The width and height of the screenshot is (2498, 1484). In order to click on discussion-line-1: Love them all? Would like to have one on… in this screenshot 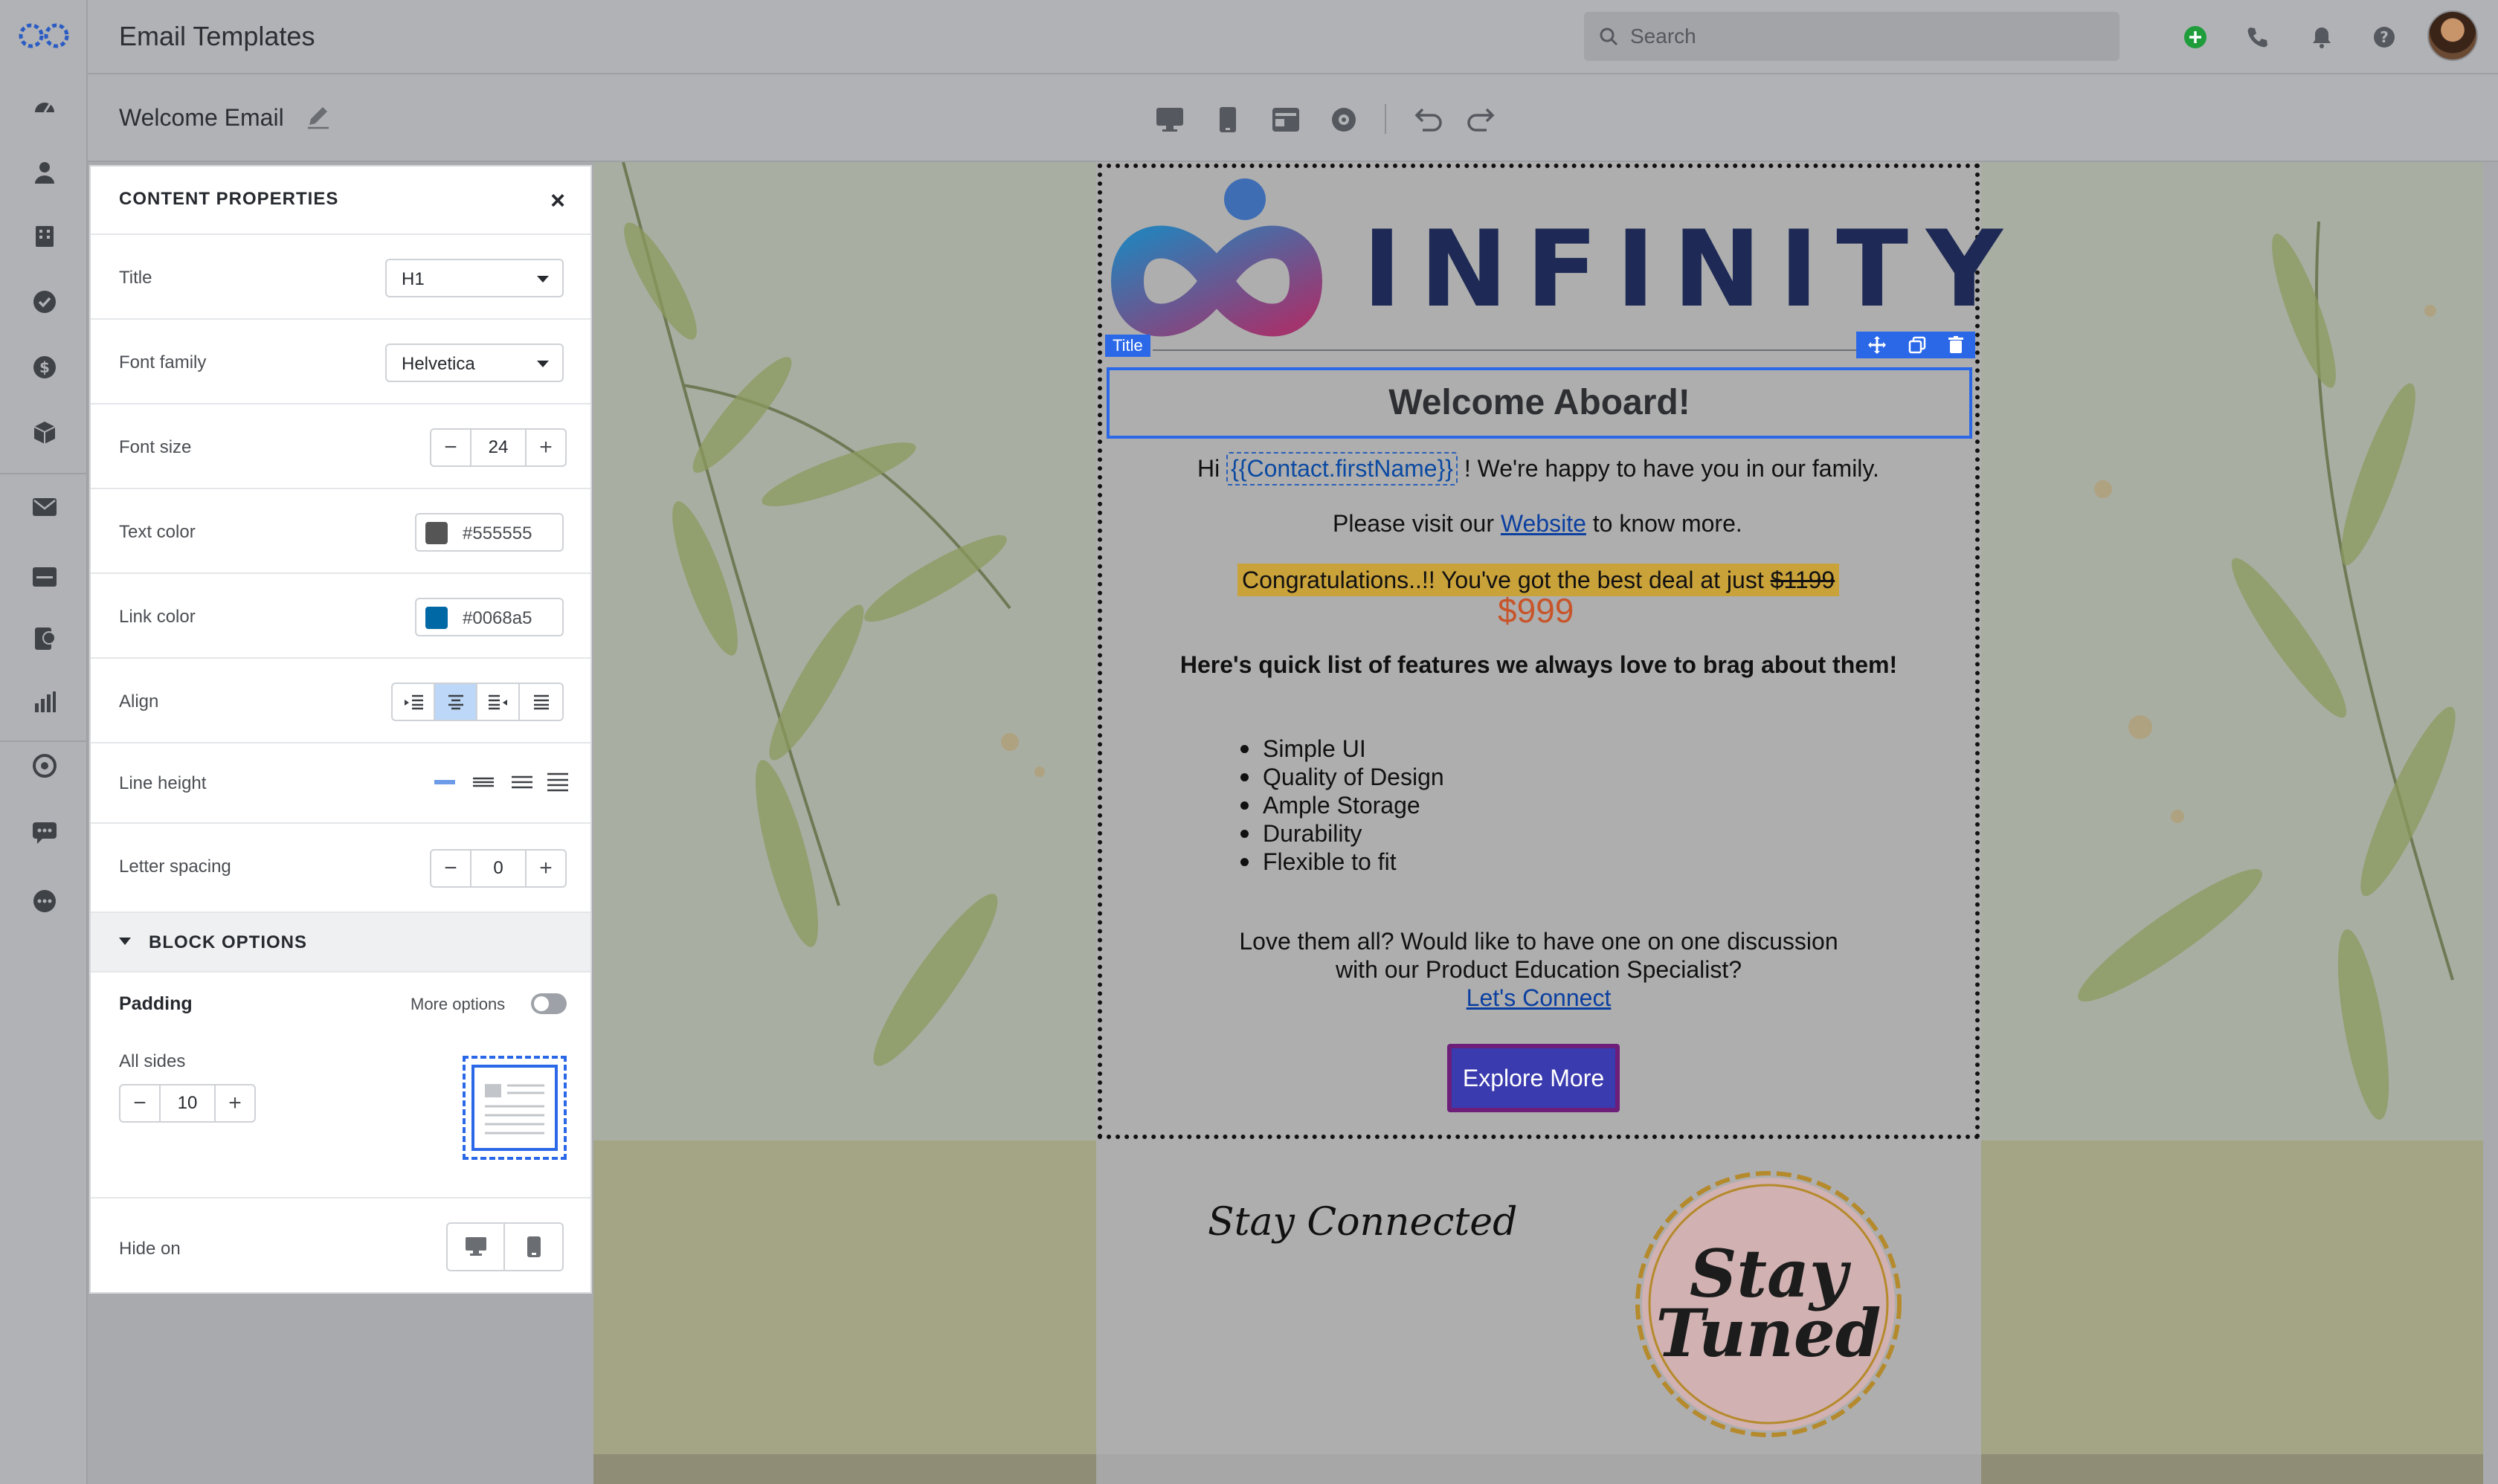, I will do `click(1539, 941)`.